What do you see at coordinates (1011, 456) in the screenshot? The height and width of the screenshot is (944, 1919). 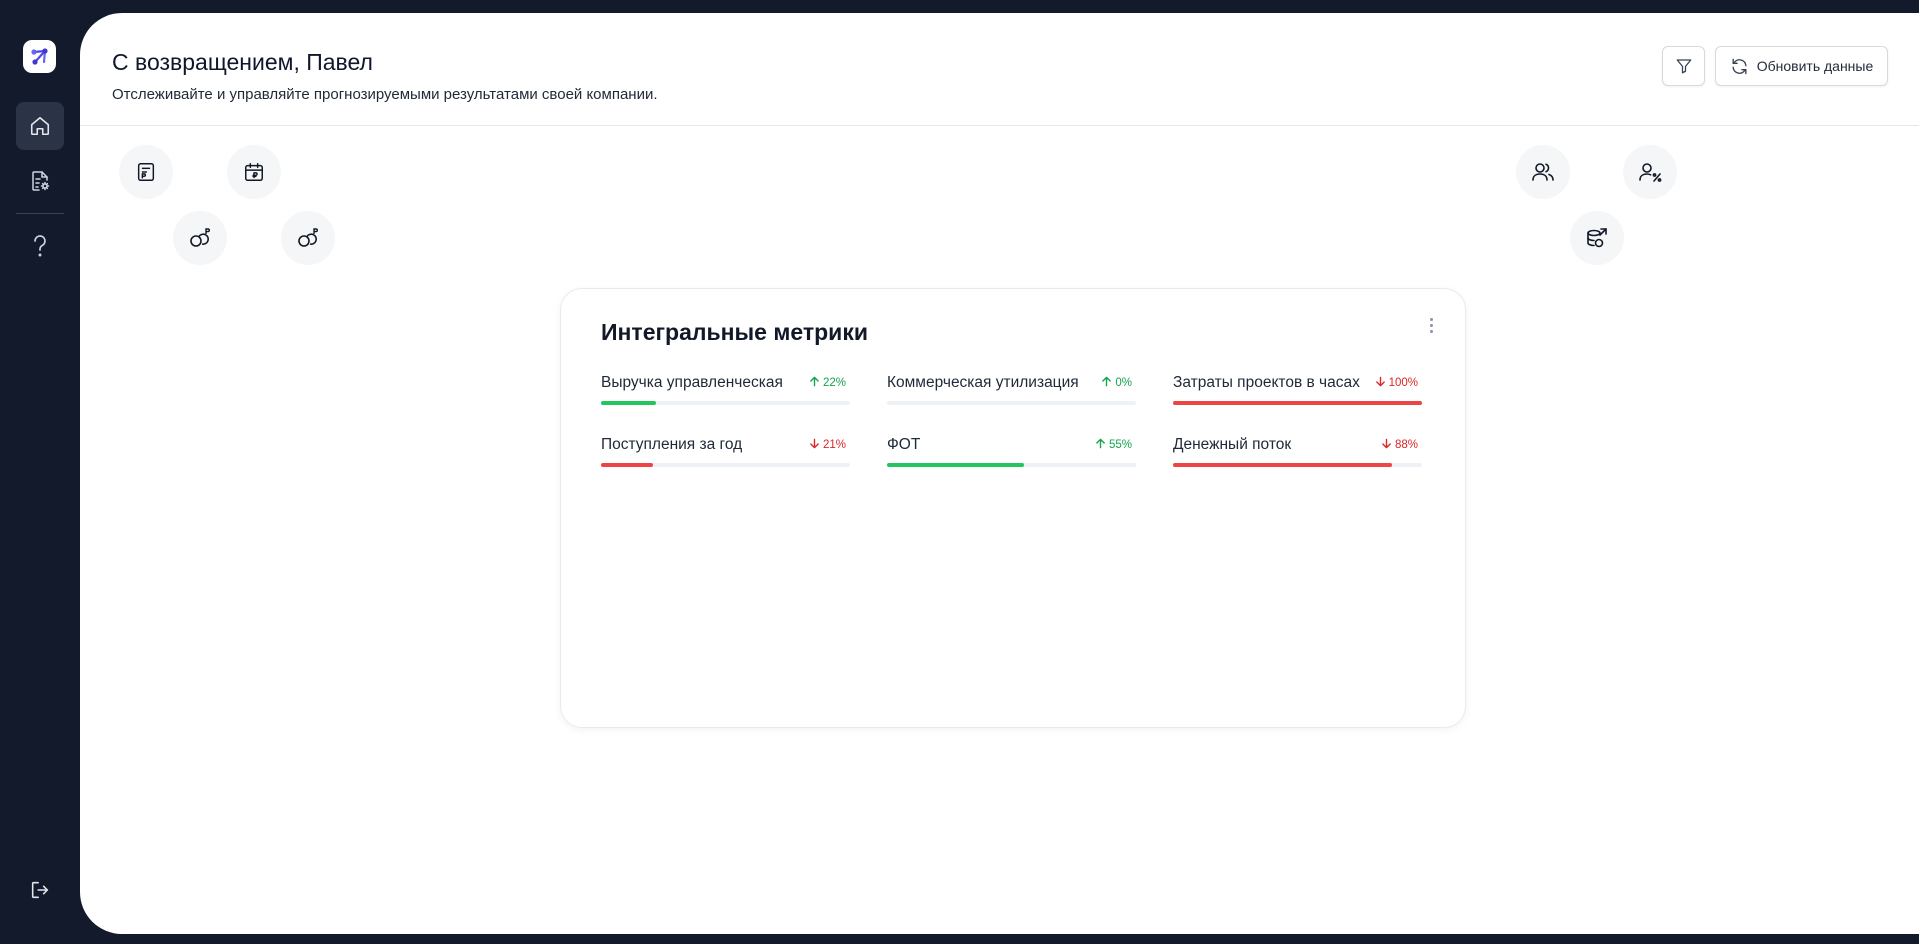 I see `metric-payroll: ФОТ 55%` at bounding box center [1011, 456].